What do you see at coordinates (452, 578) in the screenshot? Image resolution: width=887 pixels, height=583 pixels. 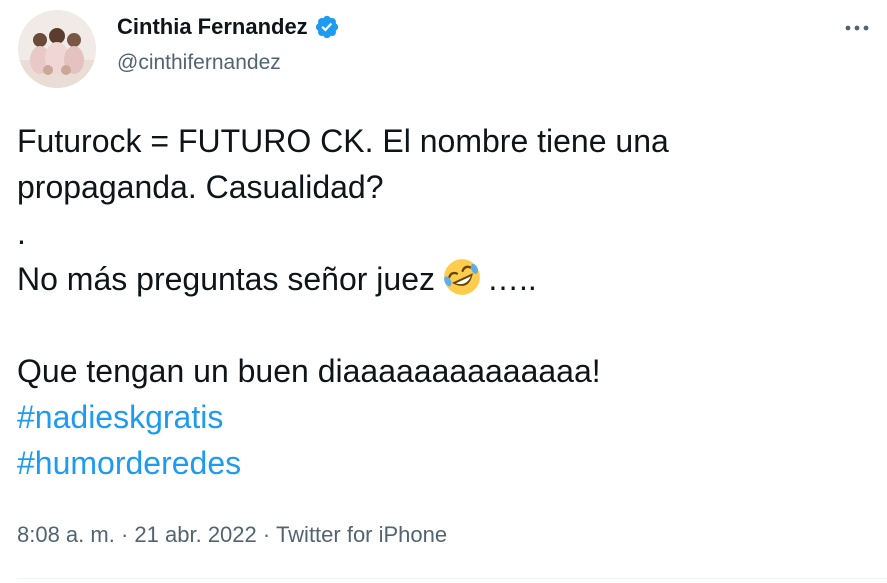 I see `divider` at bounding box center [452, 578].